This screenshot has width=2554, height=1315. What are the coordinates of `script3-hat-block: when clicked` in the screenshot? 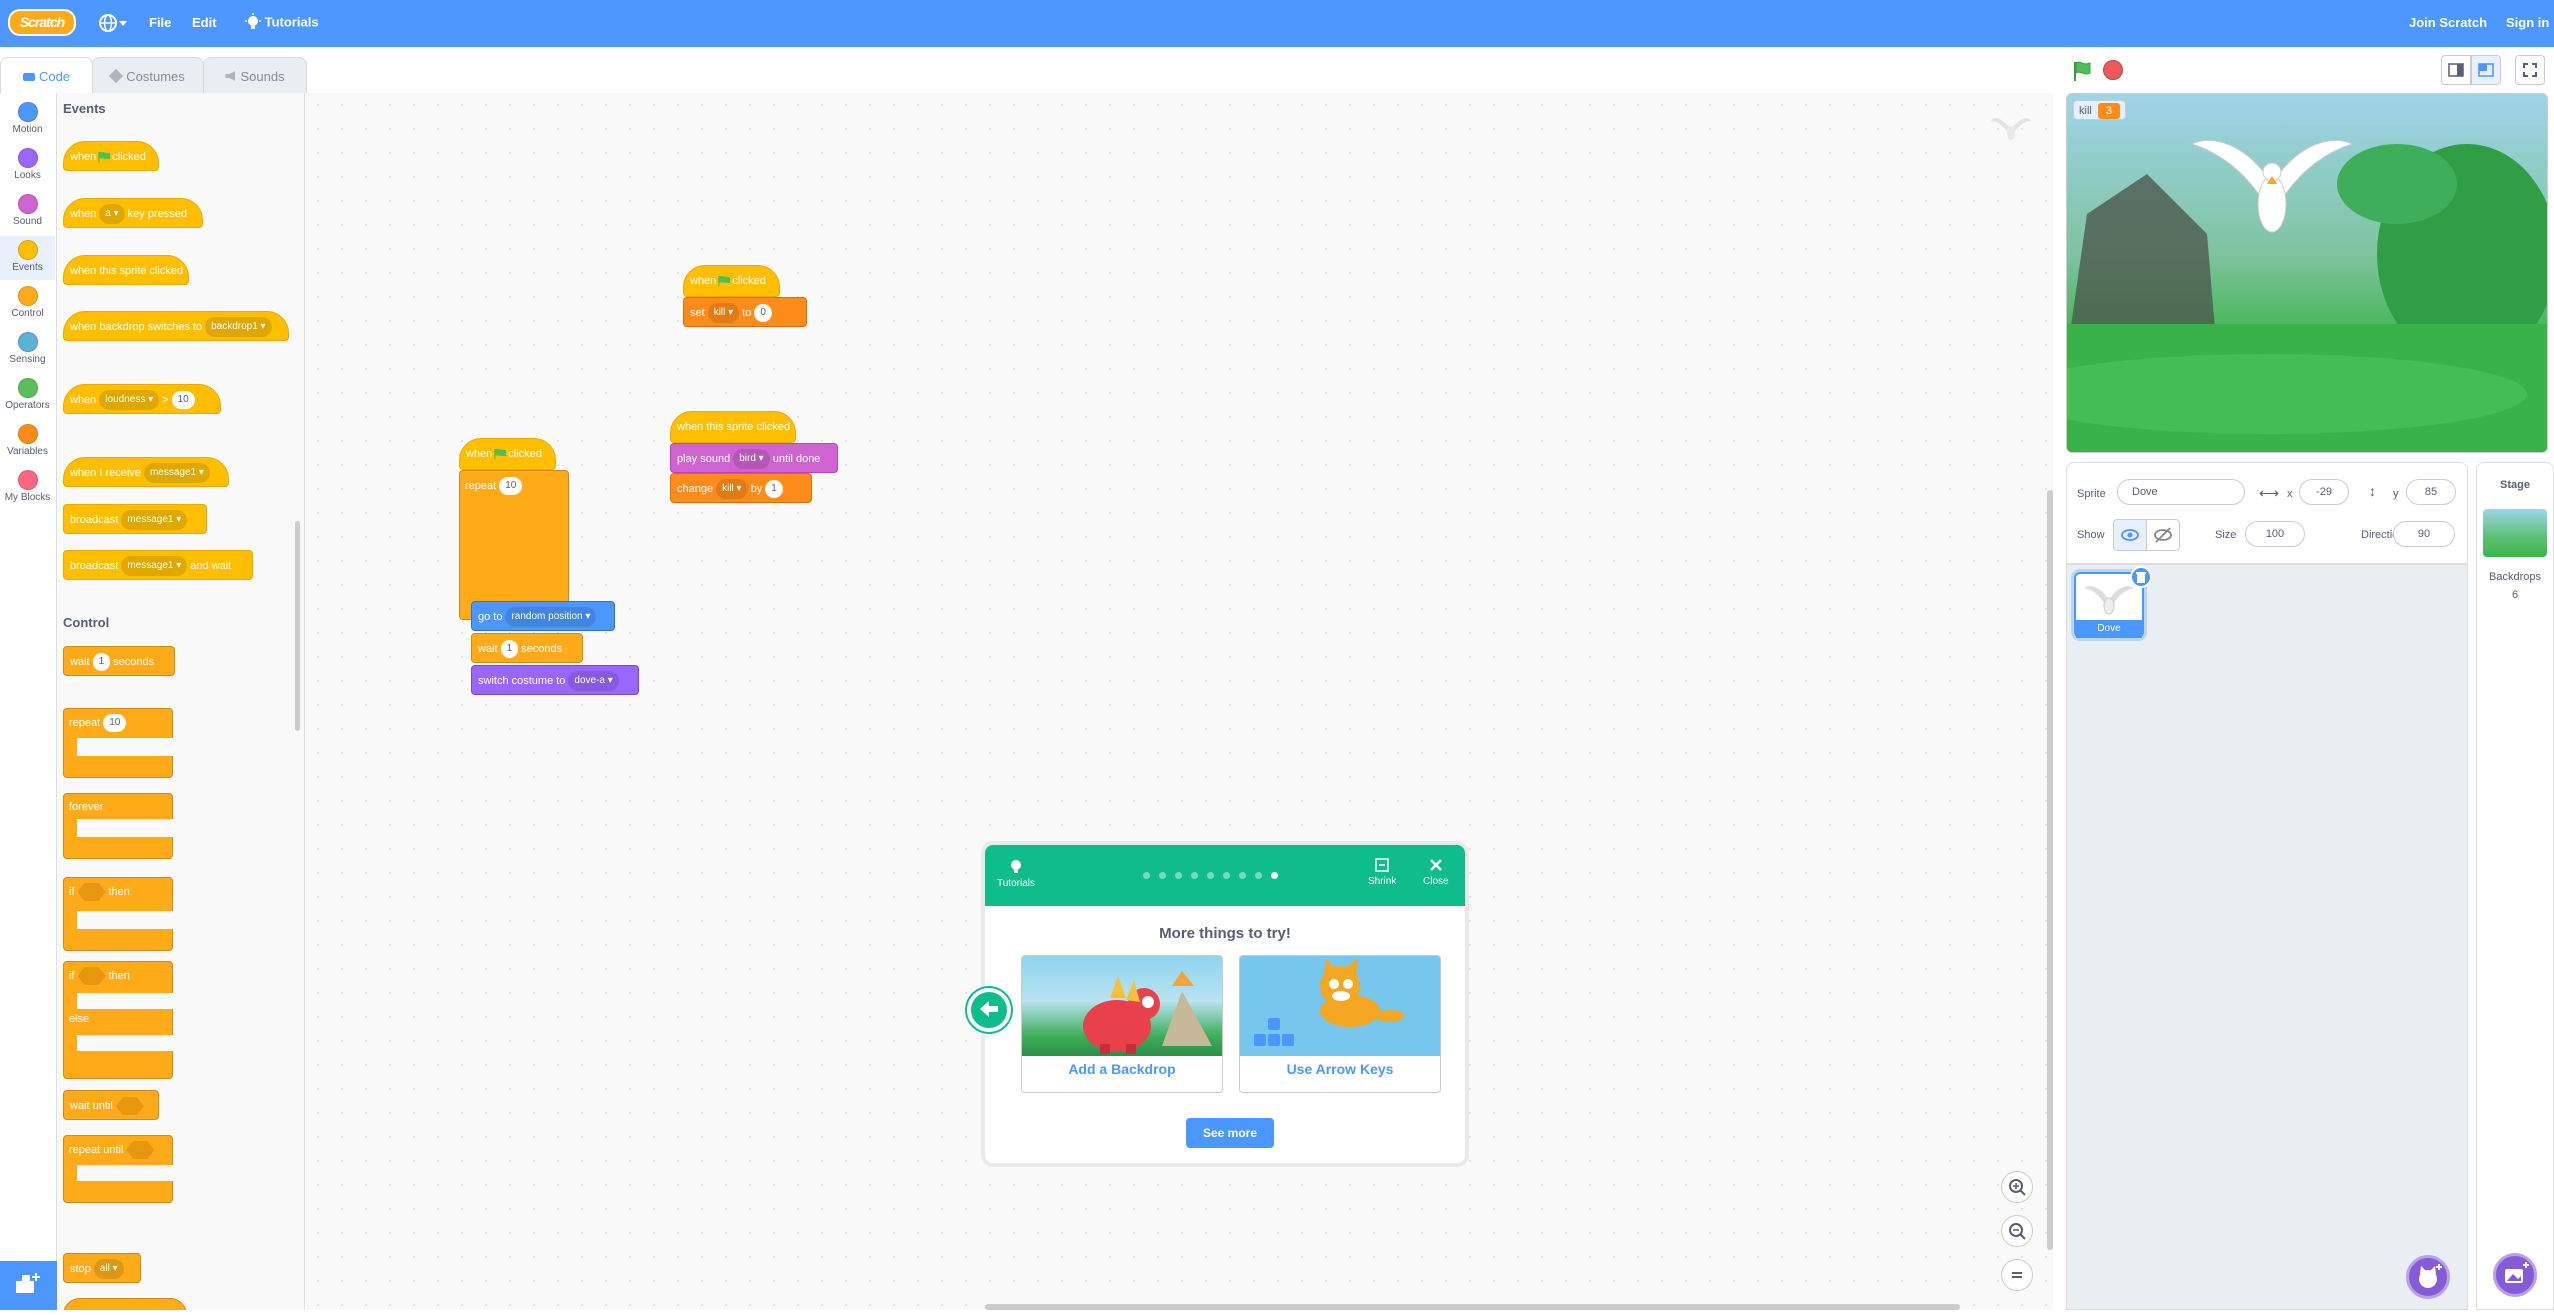 It's located at (507, 454).